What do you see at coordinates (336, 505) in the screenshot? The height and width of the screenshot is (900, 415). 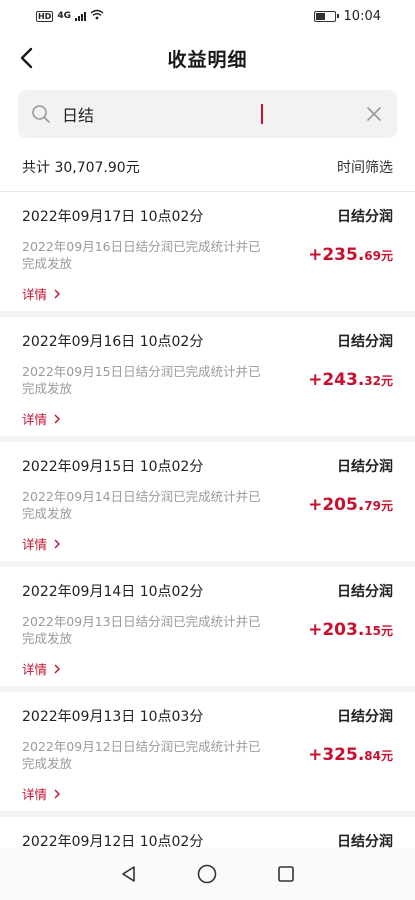 I see `record-amount-int: +205.` at bounding box center [336, 505].